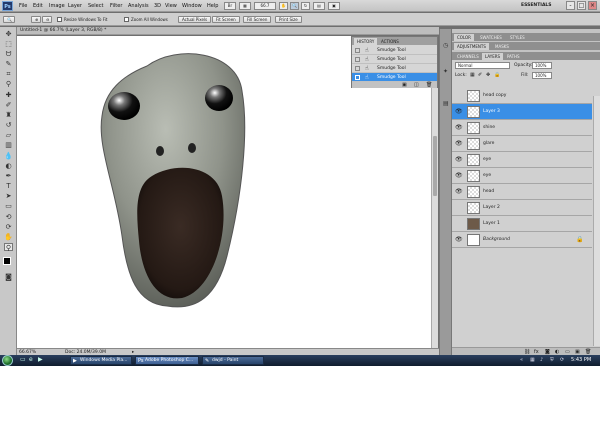  I want to click on zoom-out-icon: ⊖, so click(47, 19).